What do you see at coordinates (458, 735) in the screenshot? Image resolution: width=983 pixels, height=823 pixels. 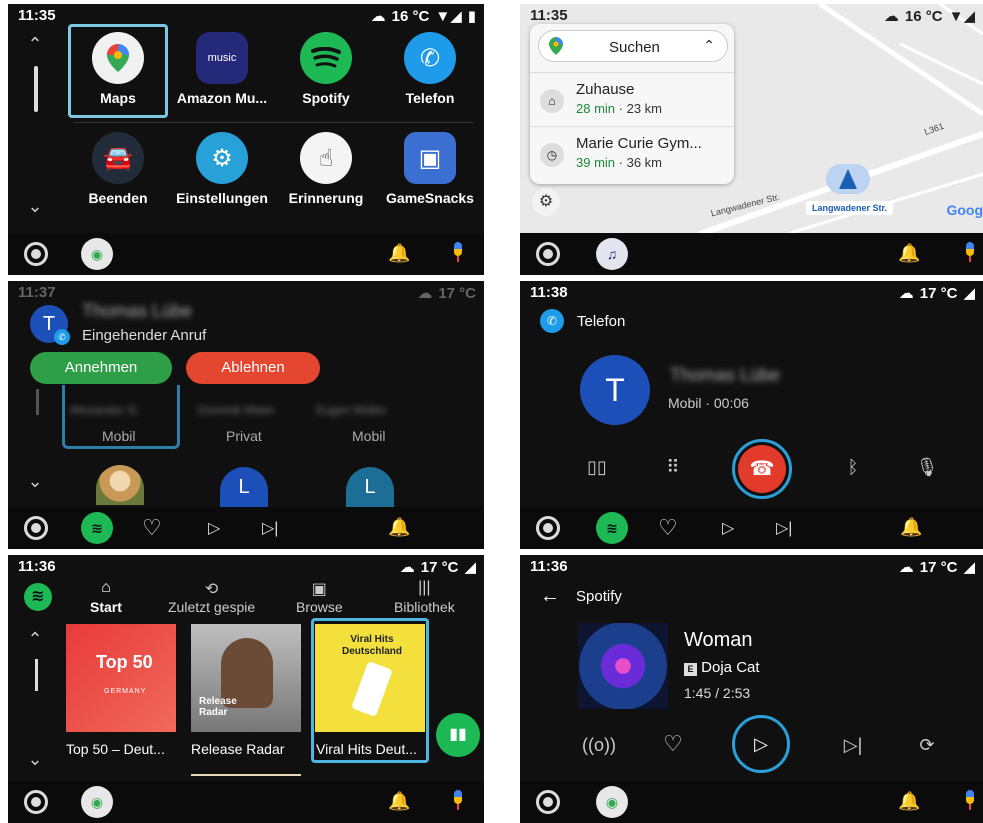 I see `now-playing-button: ▮▮` at bounding box center [458, 735].